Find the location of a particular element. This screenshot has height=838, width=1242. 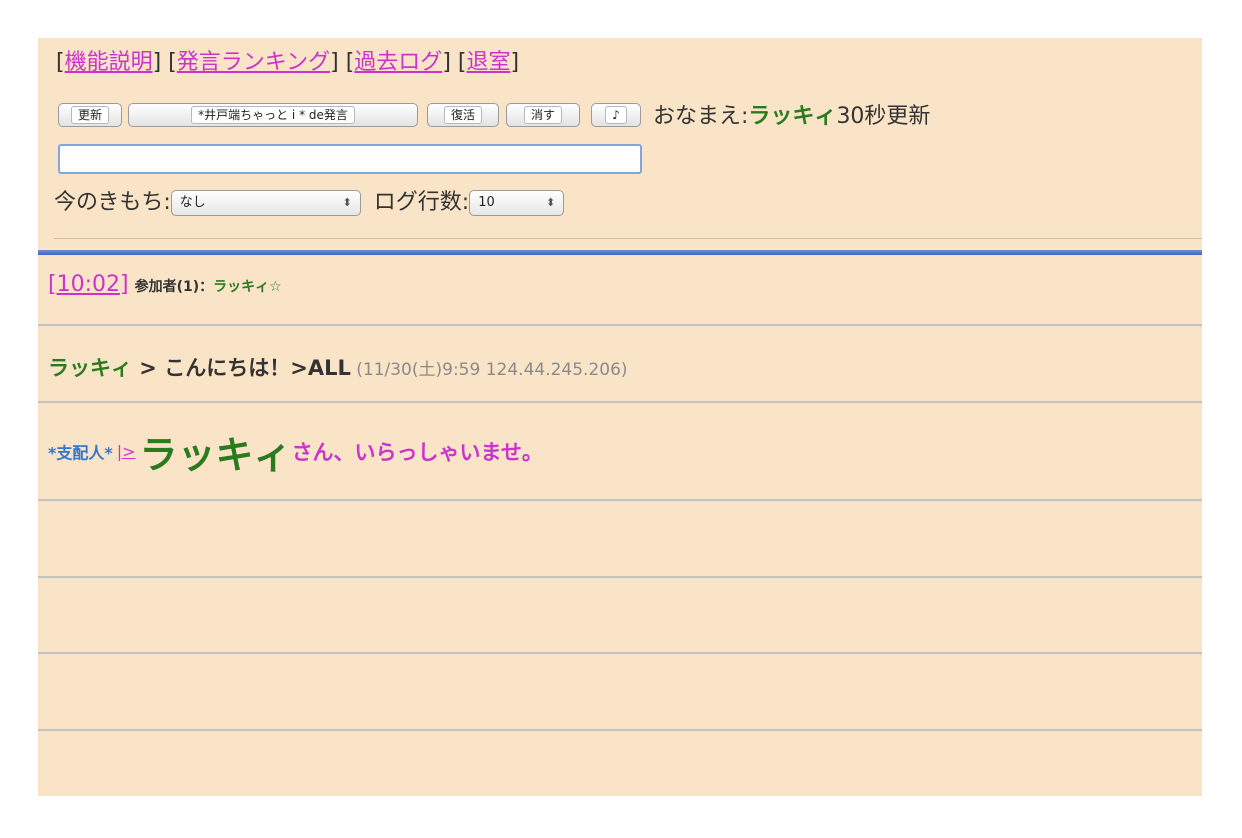

message-meta: (11/30(土)9:59 124.44.245.206) is located at coordinates (489, 370).